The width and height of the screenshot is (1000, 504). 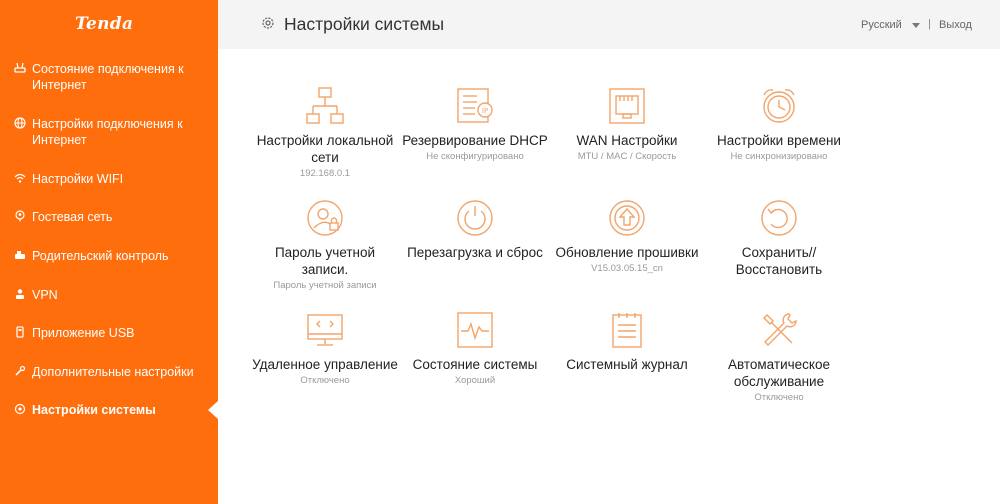 I want to click on tile-label: Резервирование DHCP, so click(x=475, y=140).